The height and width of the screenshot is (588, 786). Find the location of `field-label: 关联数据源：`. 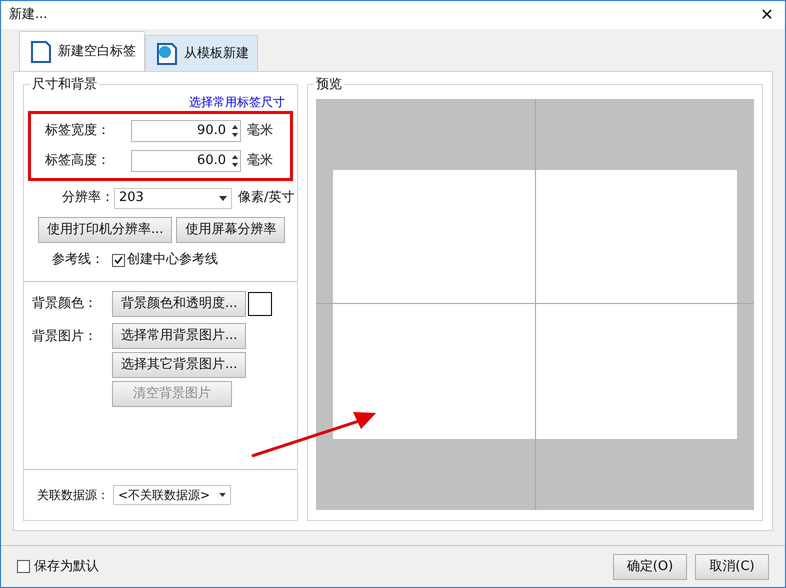

field-label: 关联数据源： is located at coordinates (72, 495).